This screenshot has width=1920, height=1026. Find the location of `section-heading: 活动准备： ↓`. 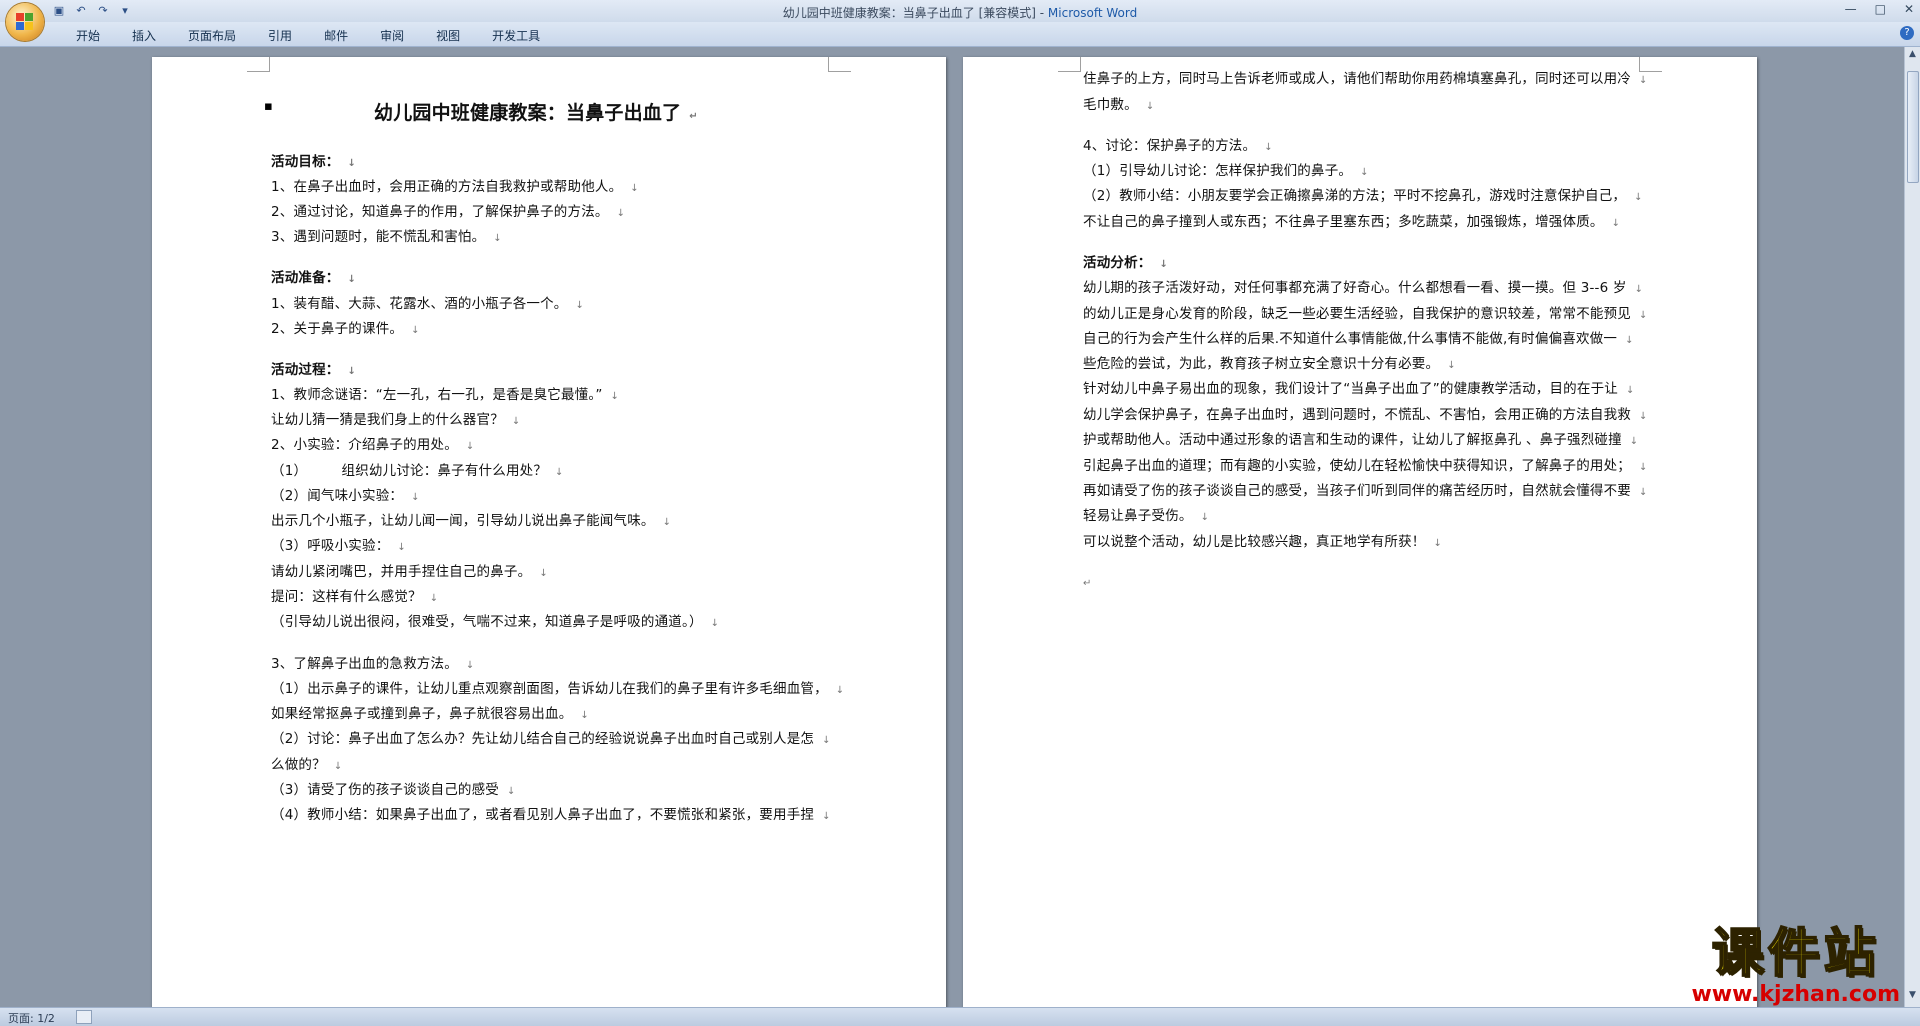

section-heading: 活动准备： ↓ is located at coordinates (313, 276).